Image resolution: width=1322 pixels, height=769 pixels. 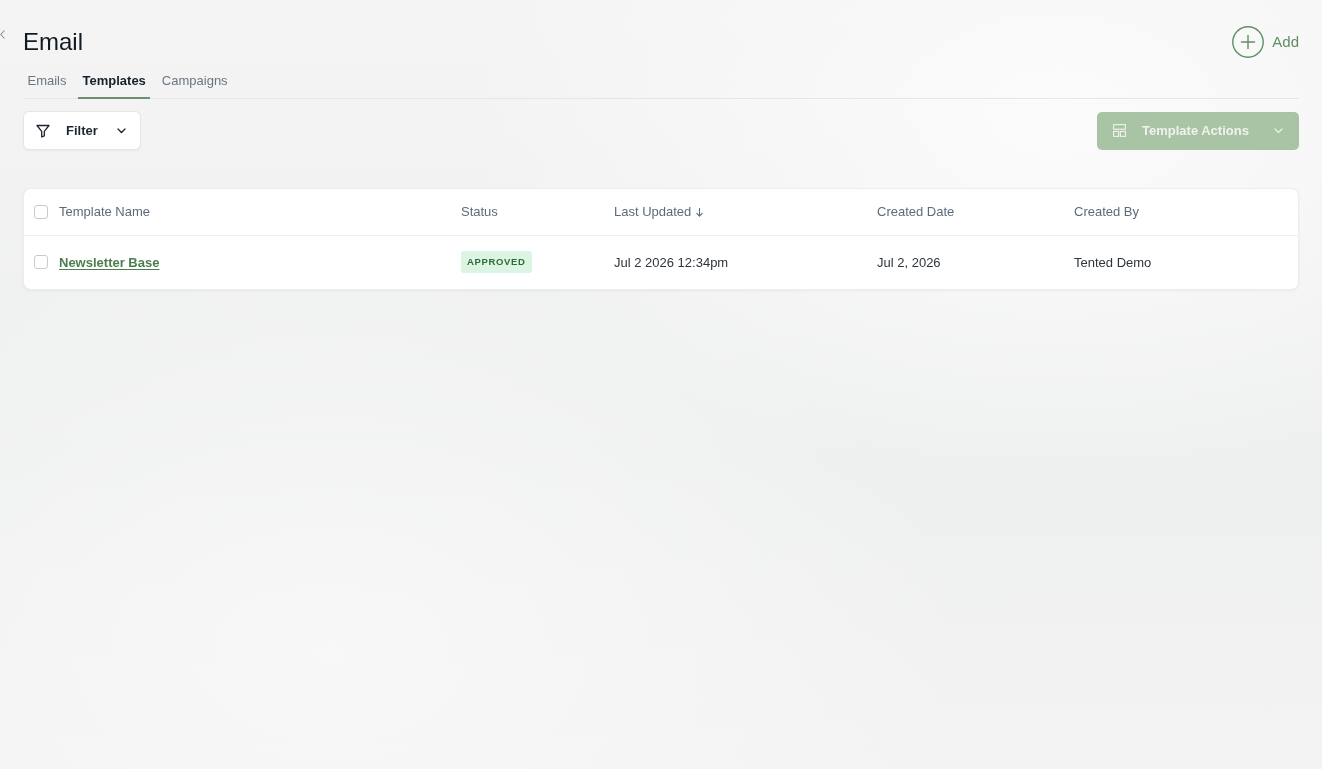 I want to click on tab: Campaigns, so click(x=195, y=82).